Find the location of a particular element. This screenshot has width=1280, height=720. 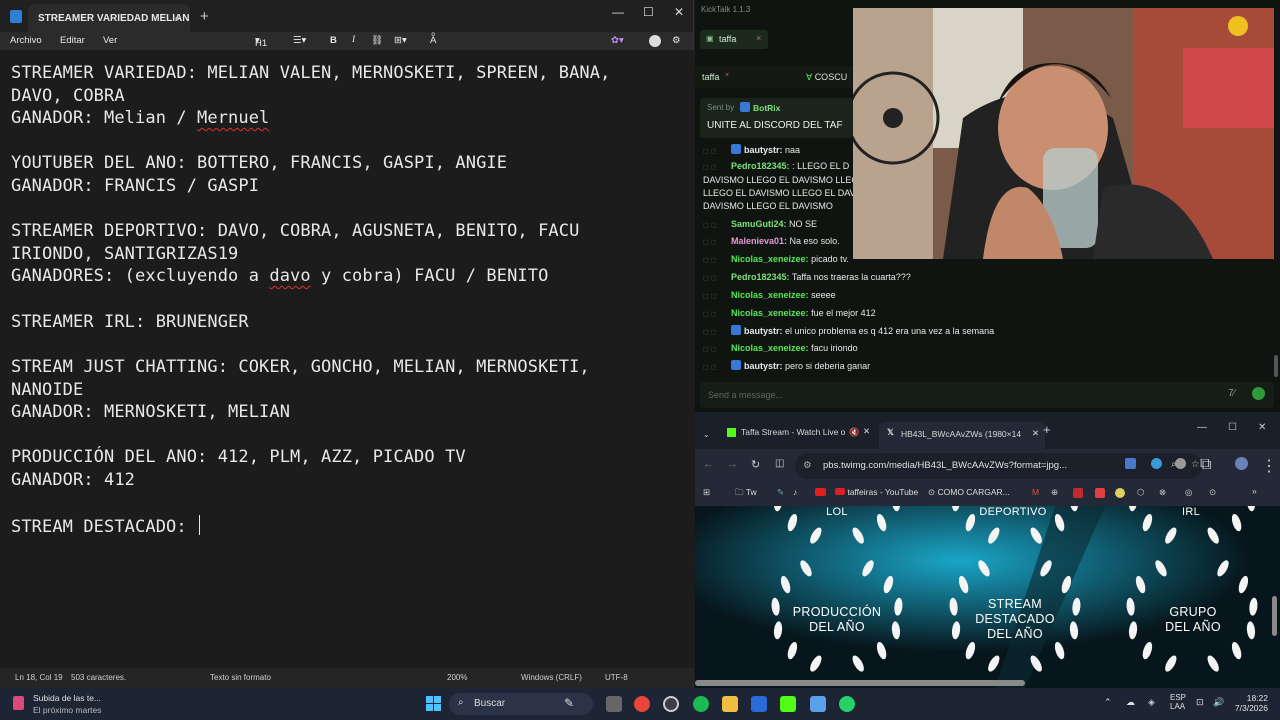

bookmark-youtube: taffeiras - YouTube is located at coordinates (876, 492).